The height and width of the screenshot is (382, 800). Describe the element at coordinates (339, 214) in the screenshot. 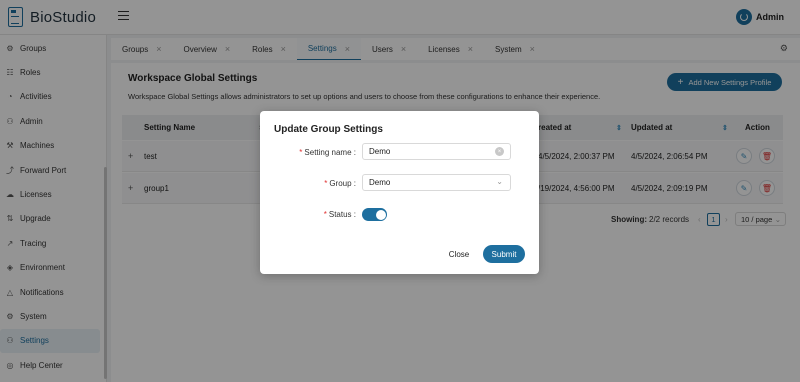

I see `status-label: * Status :` at that location.